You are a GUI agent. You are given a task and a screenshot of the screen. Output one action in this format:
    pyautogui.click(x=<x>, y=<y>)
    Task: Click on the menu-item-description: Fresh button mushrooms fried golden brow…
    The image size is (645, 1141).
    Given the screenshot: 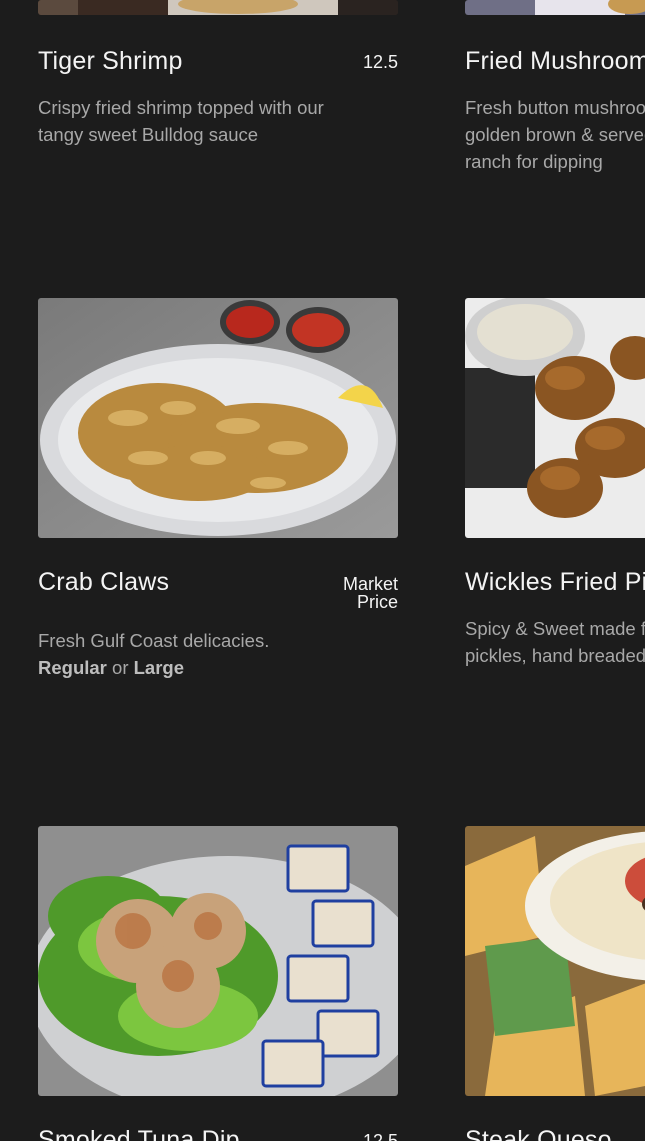 What is the action you would take?
    pyautogui.click(x=555, y=134)
    